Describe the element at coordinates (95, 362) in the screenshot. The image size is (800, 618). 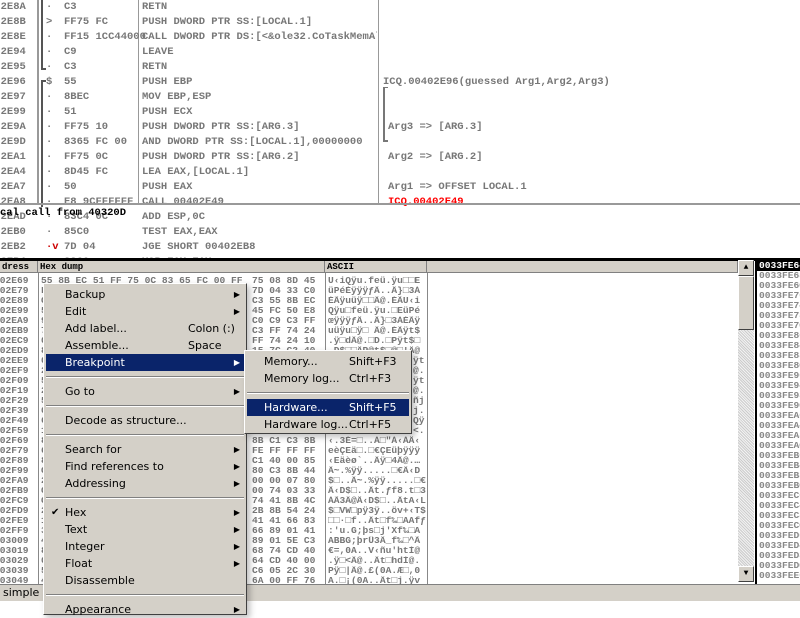
I see `menu-item-label: Breakpoint` at that location.